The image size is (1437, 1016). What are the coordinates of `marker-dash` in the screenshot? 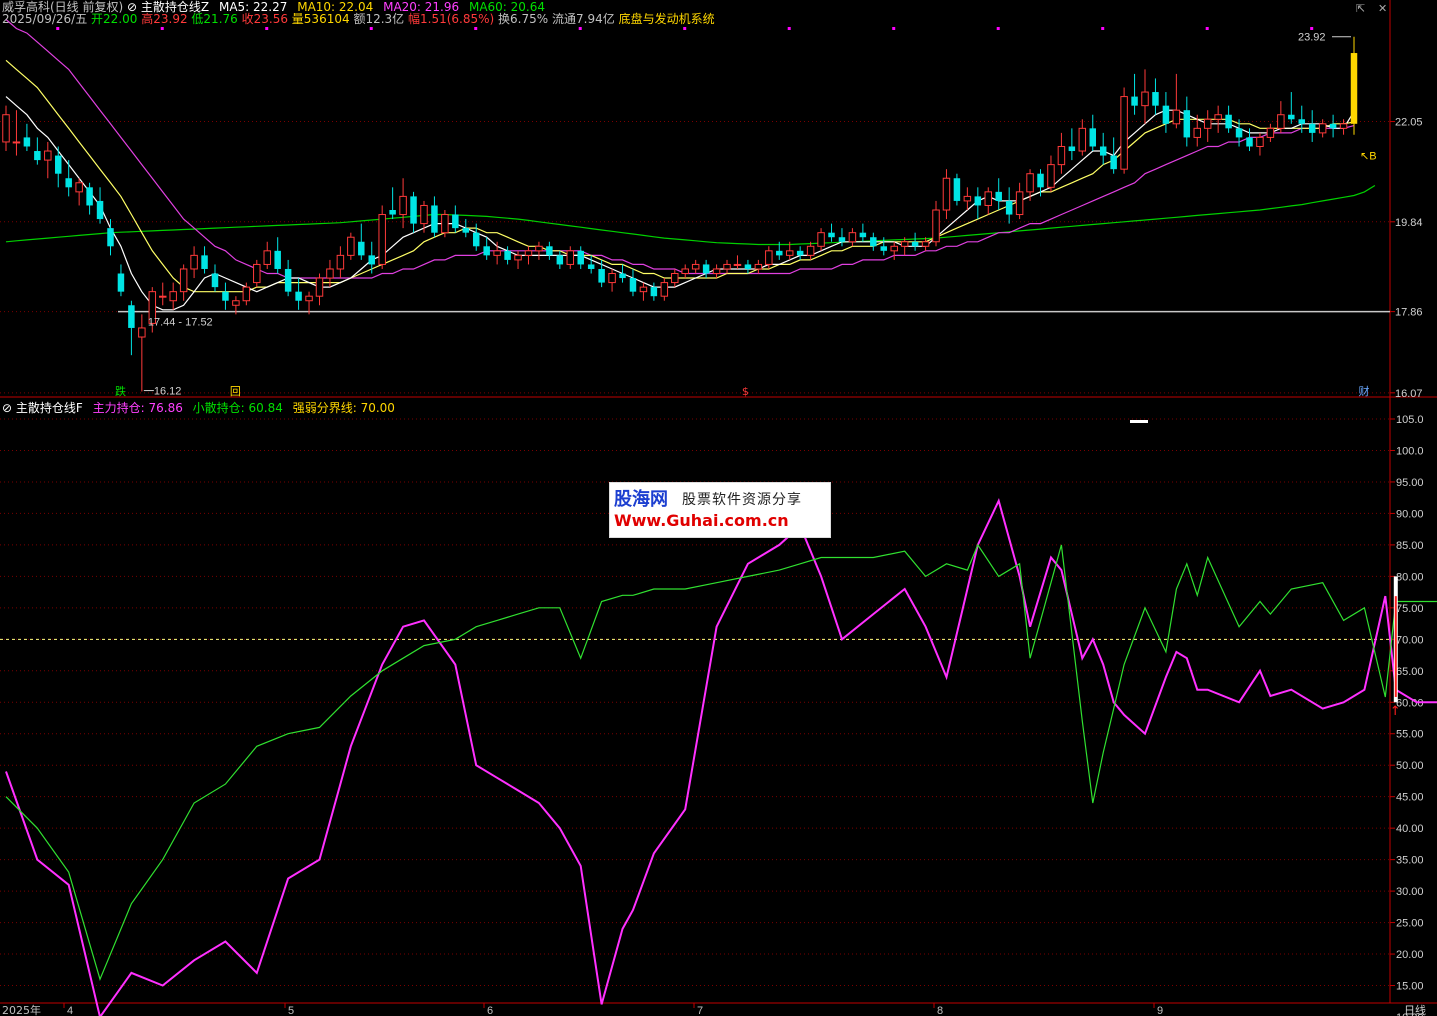 It's located at (1139, 421).